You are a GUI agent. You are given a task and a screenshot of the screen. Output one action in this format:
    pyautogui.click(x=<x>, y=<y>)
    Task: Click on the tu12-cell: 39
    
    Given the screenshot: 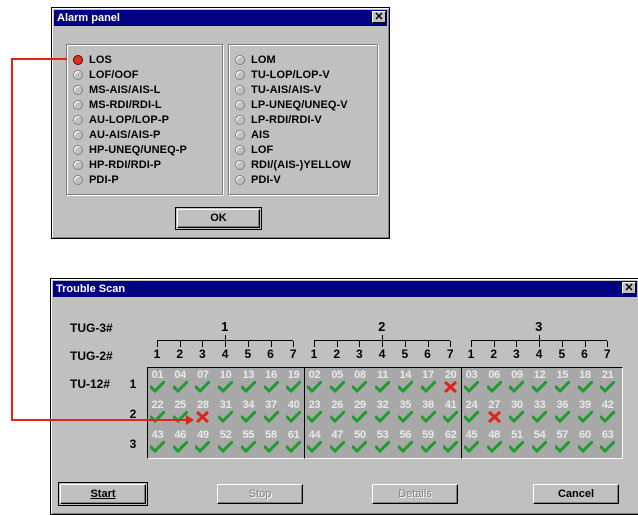 What is the action you would take?
    pyautogui.click(x=585, y=412)
    